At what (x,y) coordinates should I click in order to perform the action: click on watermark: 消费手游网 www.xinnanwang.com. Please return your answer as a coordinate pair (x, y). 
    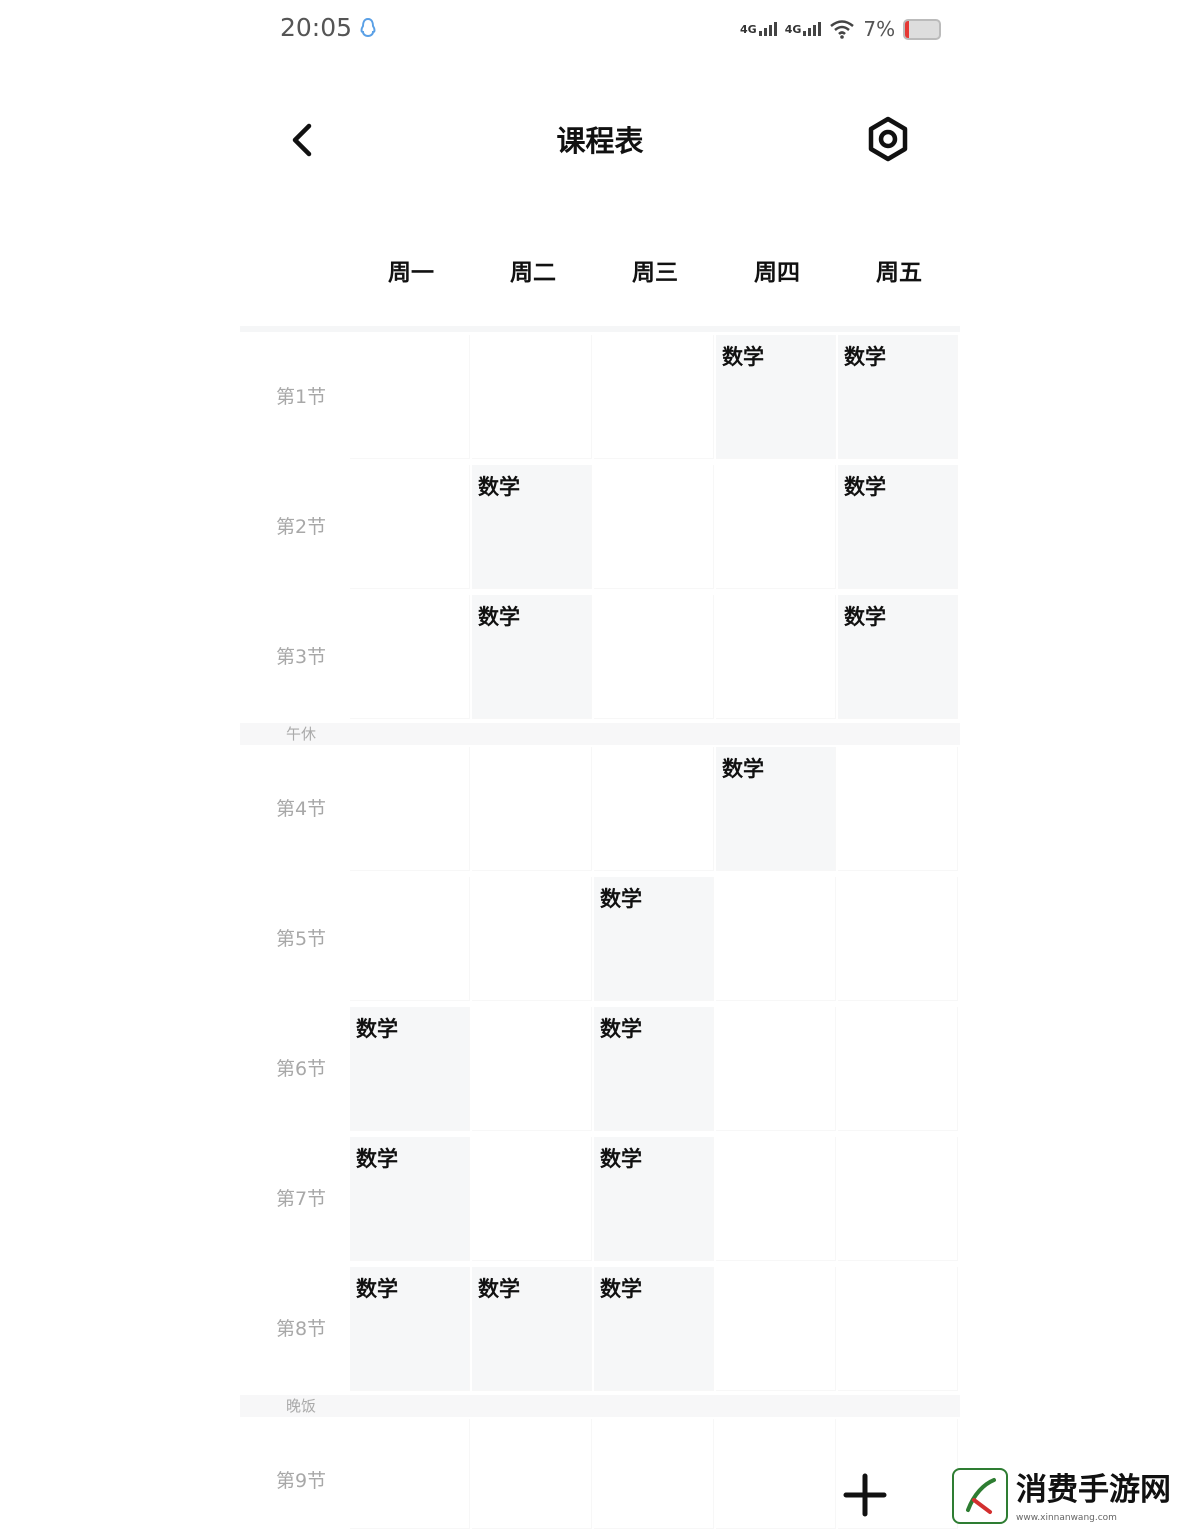
    Looking at the image, I should click on (1071, 1496).